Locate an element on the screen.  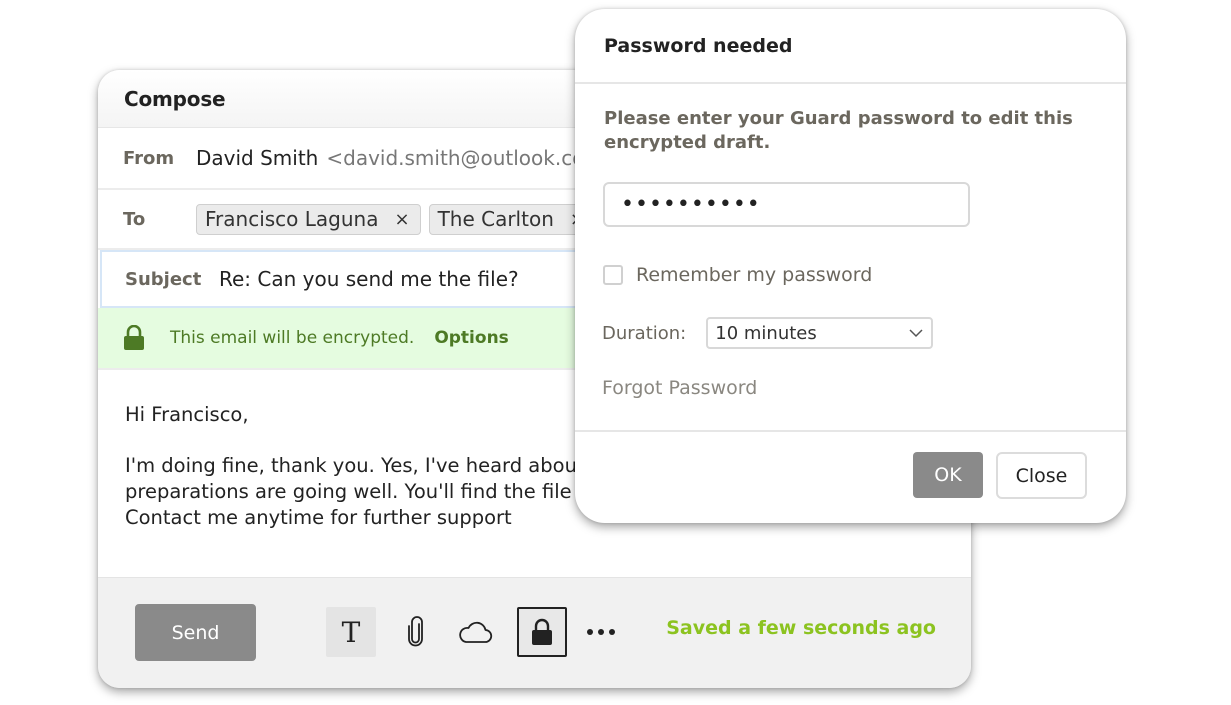
close-button: Close is located at coordinates (1041, 475).